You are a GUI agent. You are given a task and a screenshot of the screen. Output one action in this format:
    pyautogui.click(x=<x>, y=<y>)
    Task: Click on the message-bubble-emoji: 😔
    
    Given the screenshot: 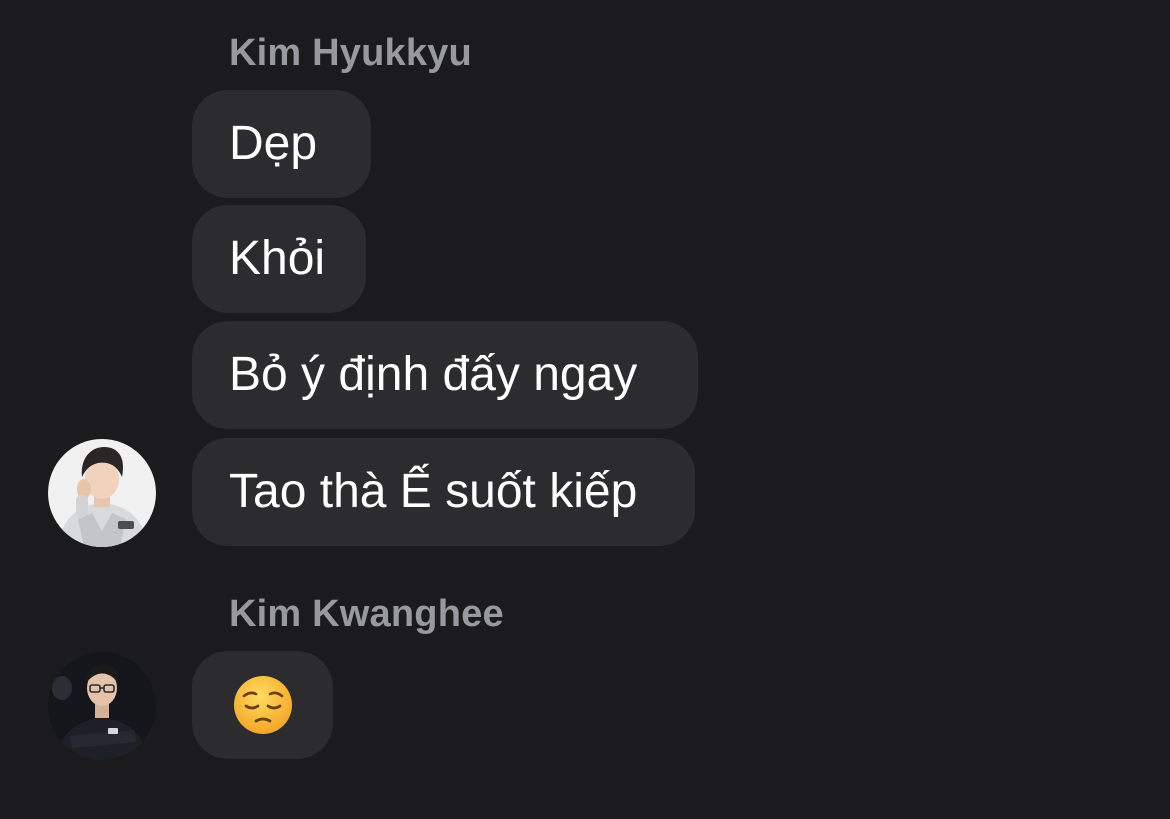 What is the action you would take?
    pyautogui.click(x=262, y=705)
    